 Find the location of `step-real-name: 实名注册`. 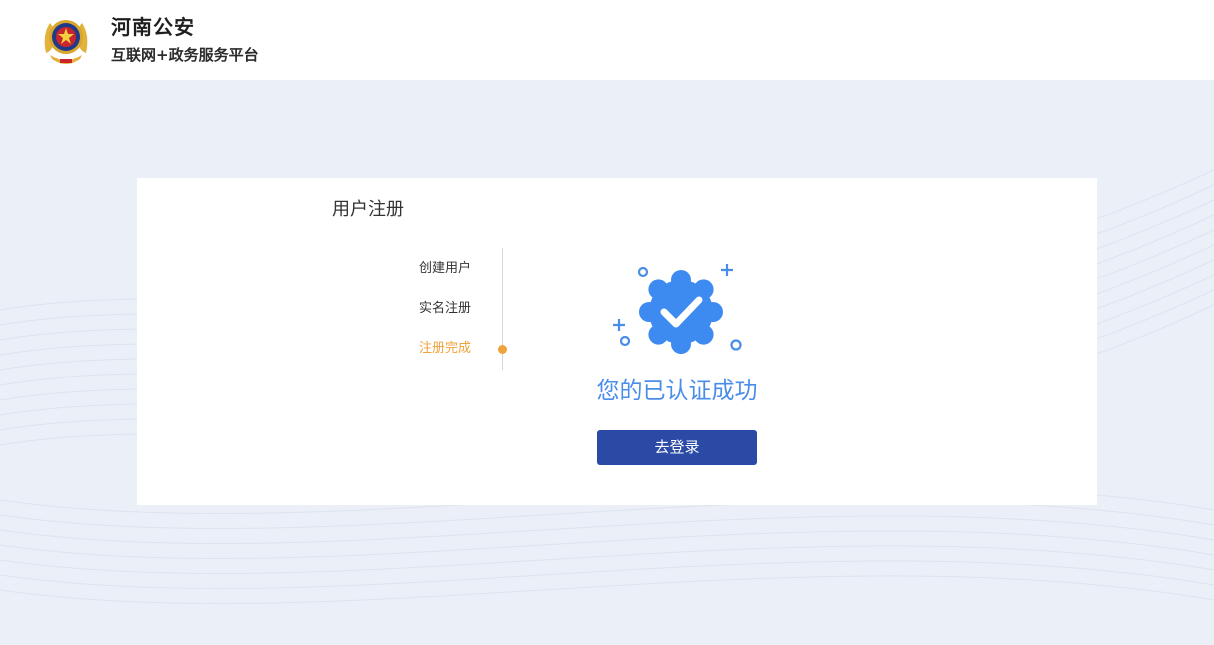

step-real-name: 实名注册 is located at coordinates (444, 308).